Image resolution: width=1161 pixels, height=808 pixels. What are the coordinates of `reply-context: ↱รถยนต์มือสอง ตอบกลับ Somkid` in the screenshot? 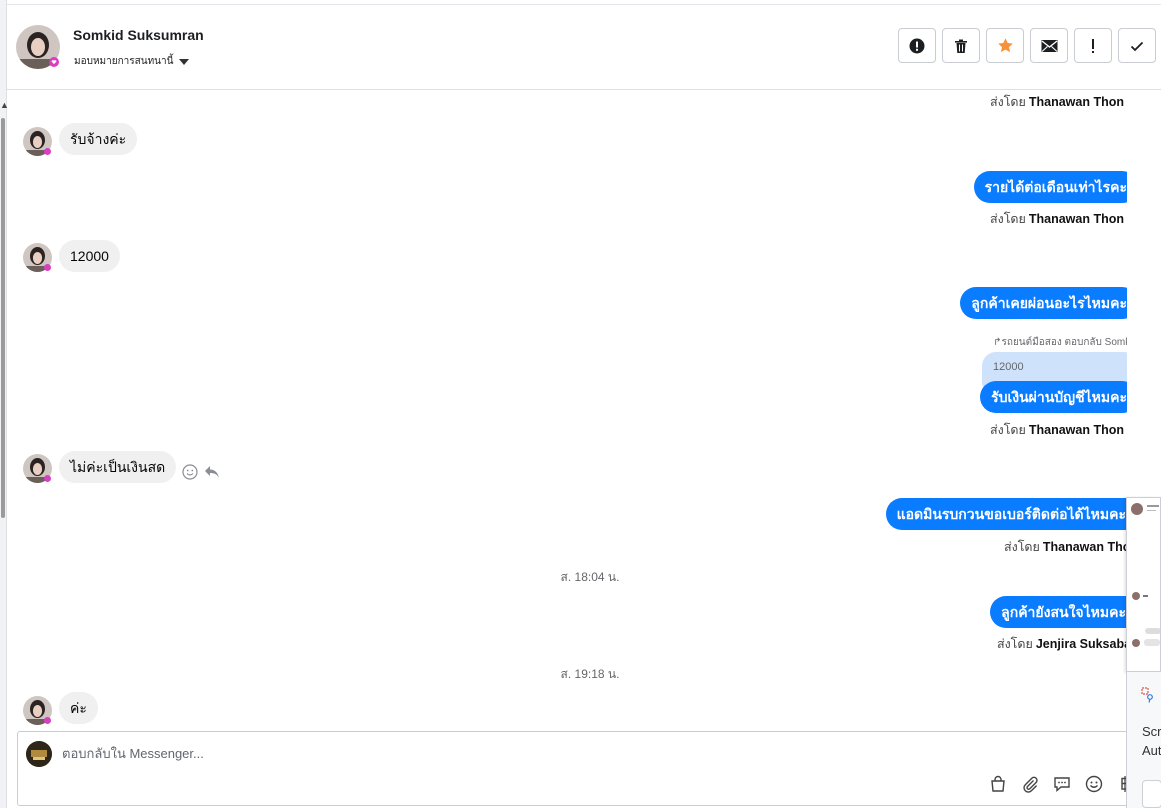 It's located at (1060, 342).